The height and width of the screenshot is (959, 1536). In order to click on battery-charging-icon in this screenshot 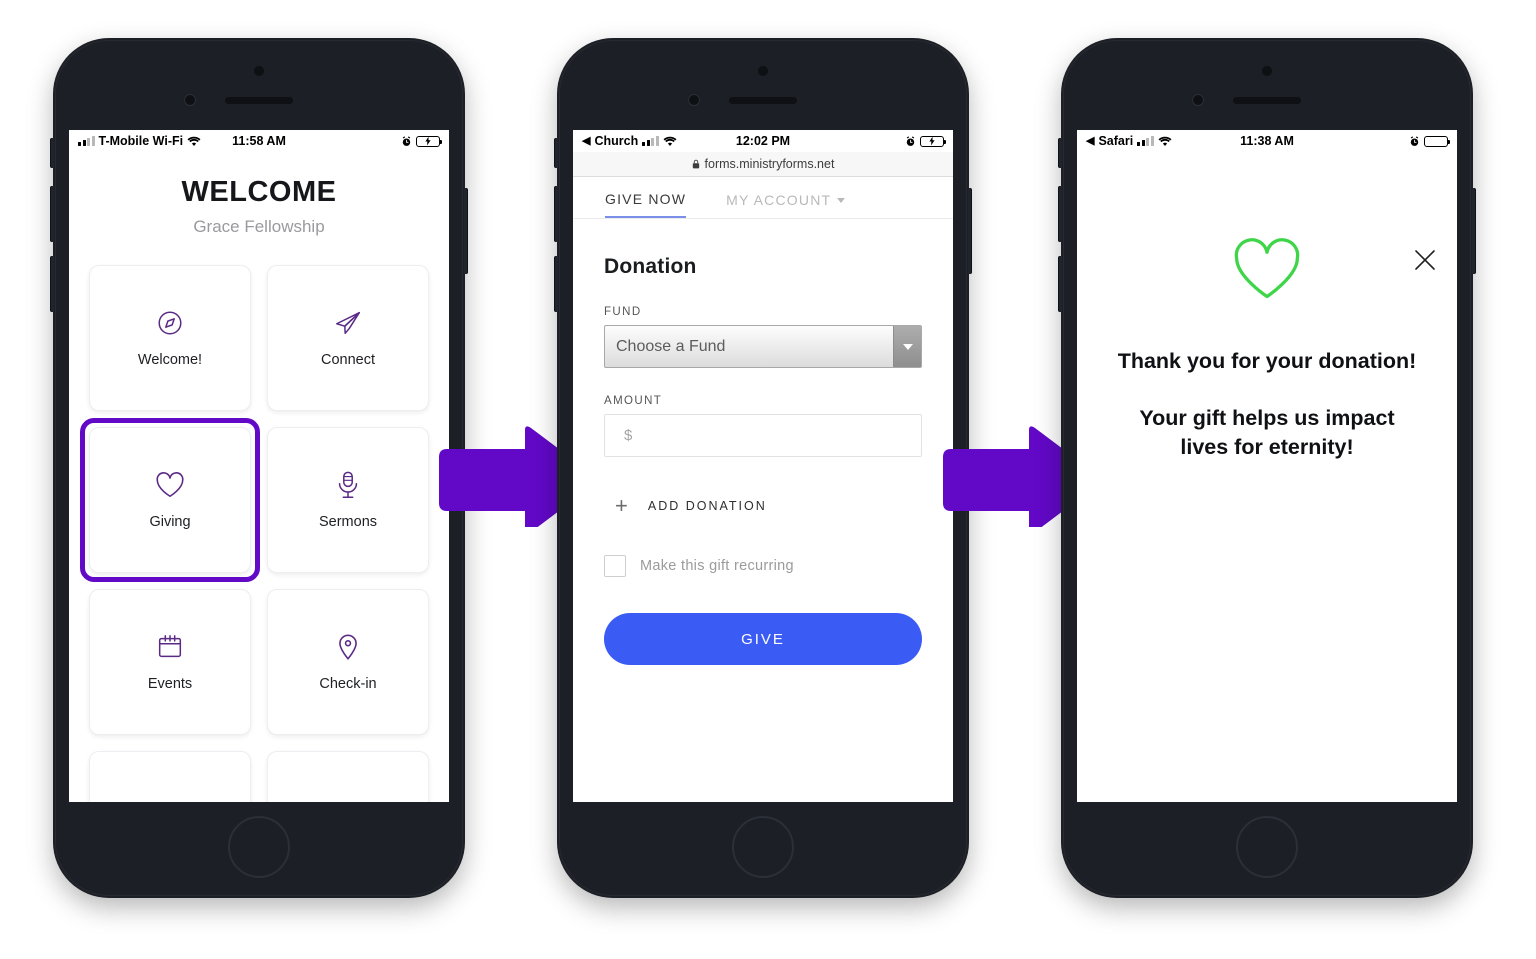, I will do `click(429, 141)`.